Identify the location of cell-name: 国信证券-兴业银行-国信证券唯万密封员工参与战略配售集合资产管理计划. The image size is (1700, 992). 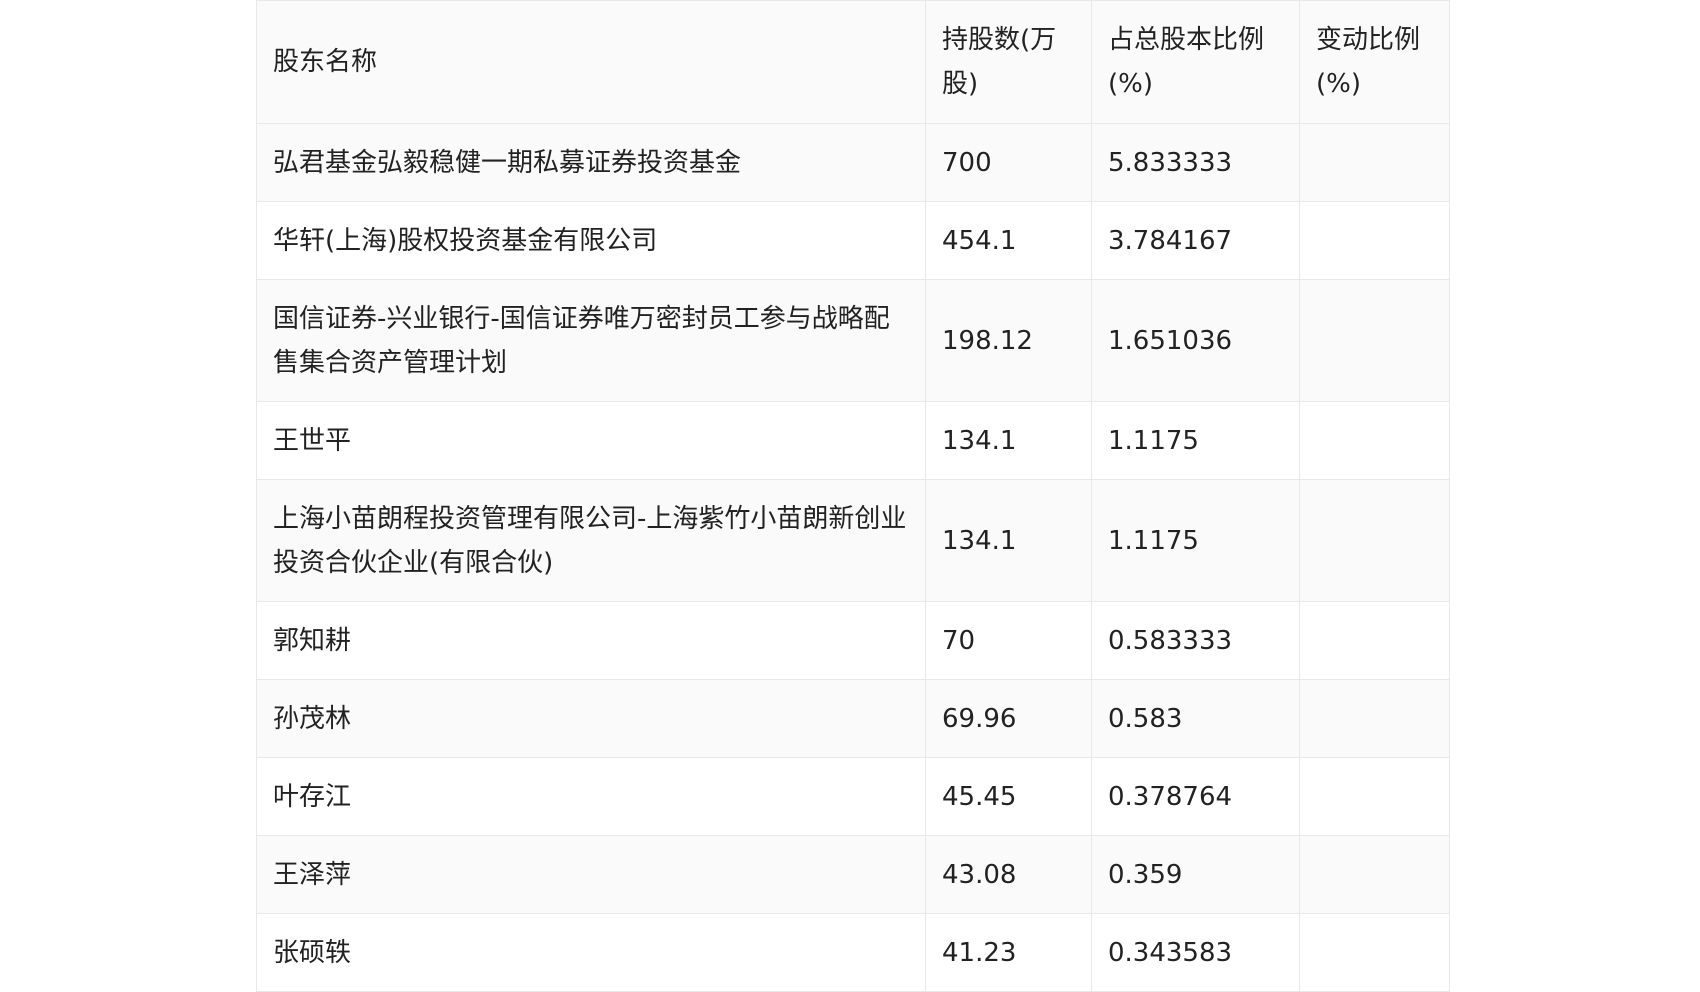
(591, 340).